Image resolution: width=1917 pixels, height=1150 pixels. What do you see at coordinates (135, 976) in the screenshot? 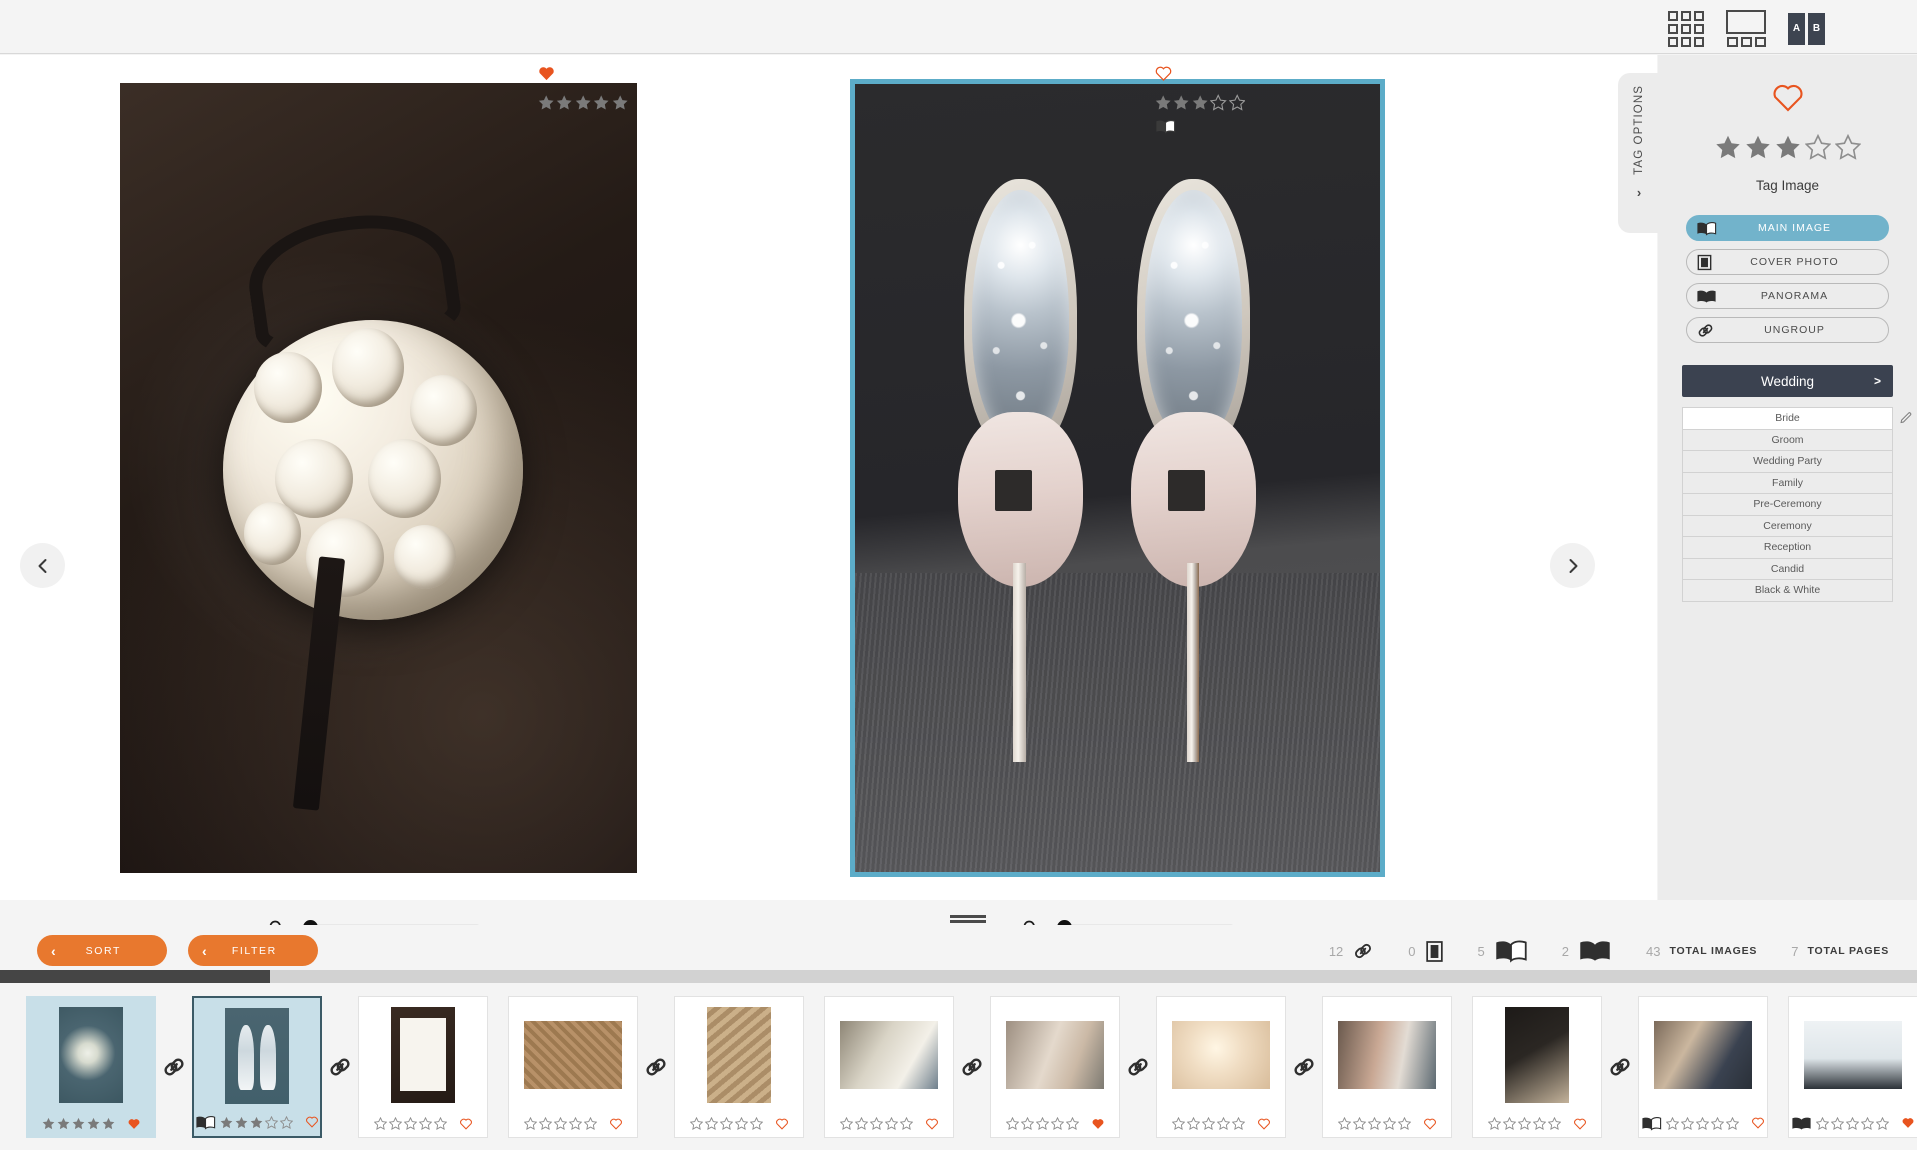
I see `filmstrip-scrollbar-thumb` at bounding box center [135, 976].